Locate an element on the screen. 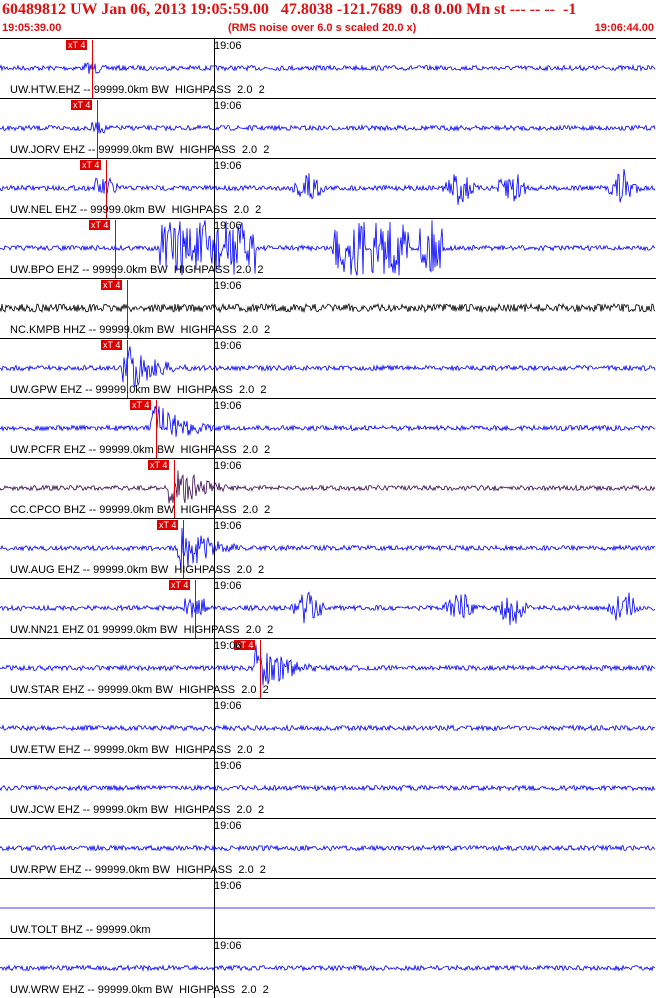 The image size is (656, 998). waveform-star is located at coordinates (328, 665).